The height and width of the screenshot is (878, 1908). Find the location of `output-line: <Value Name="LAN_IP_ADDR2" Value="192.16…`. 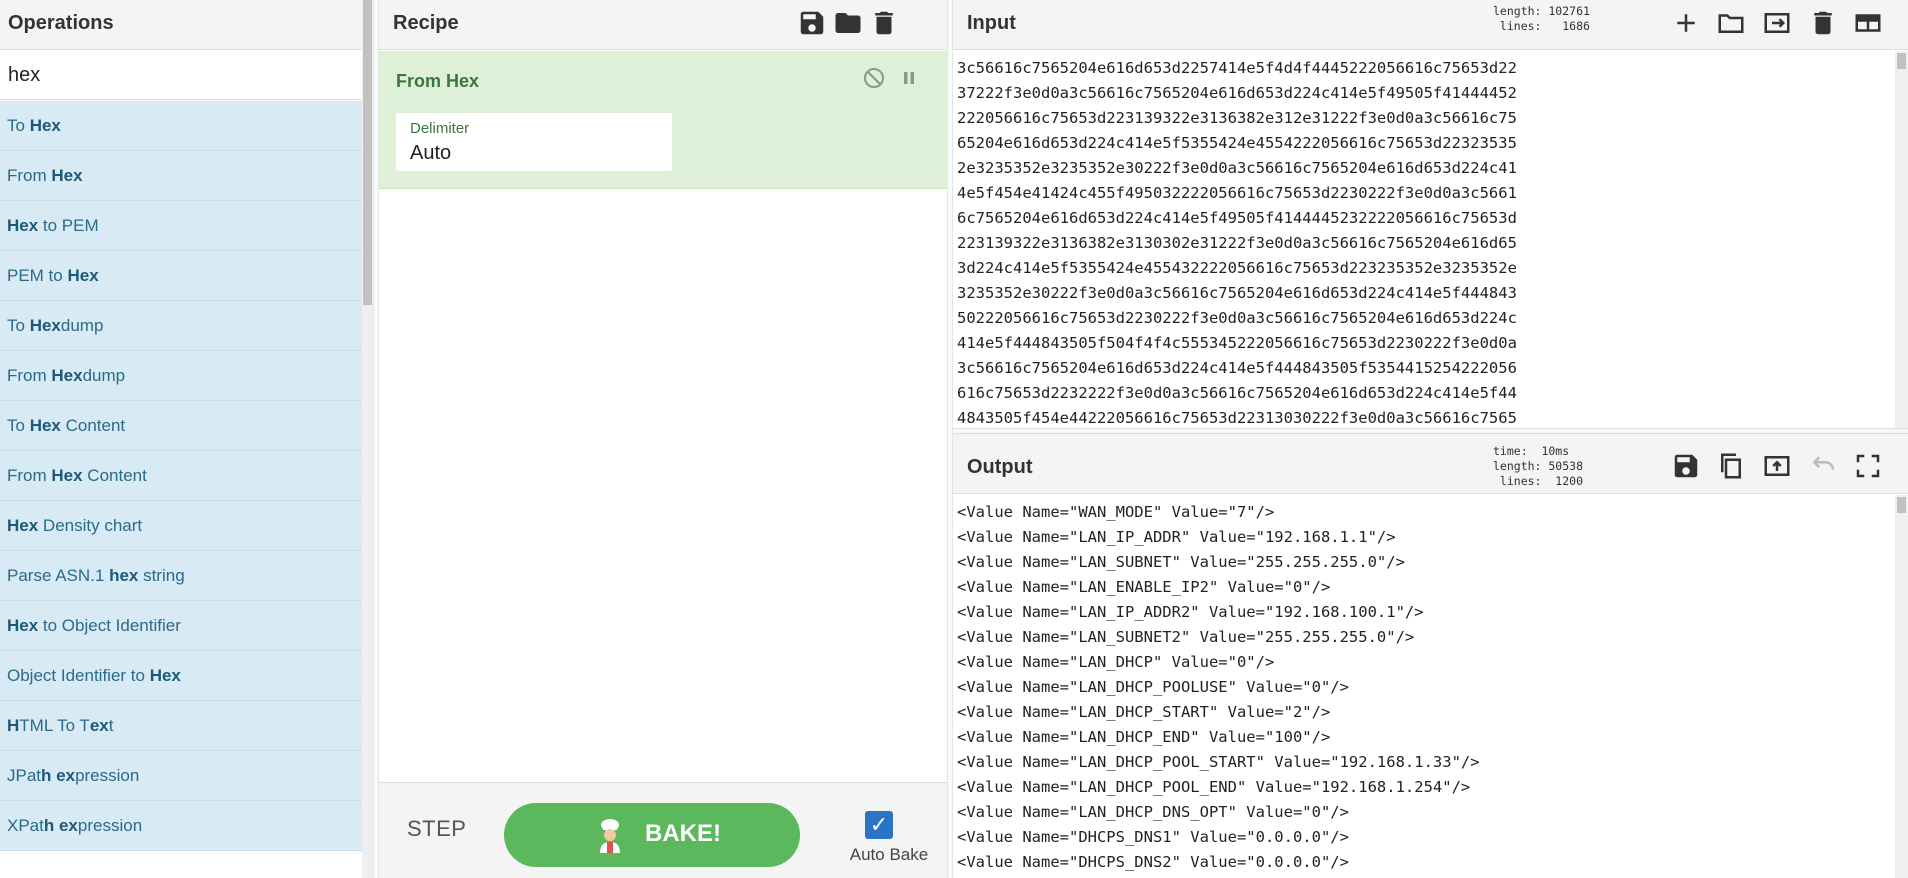

output-line: <Value Name="LAN_IP_ADDR2" Value="192.16… is located at coordinates (1190, 612).